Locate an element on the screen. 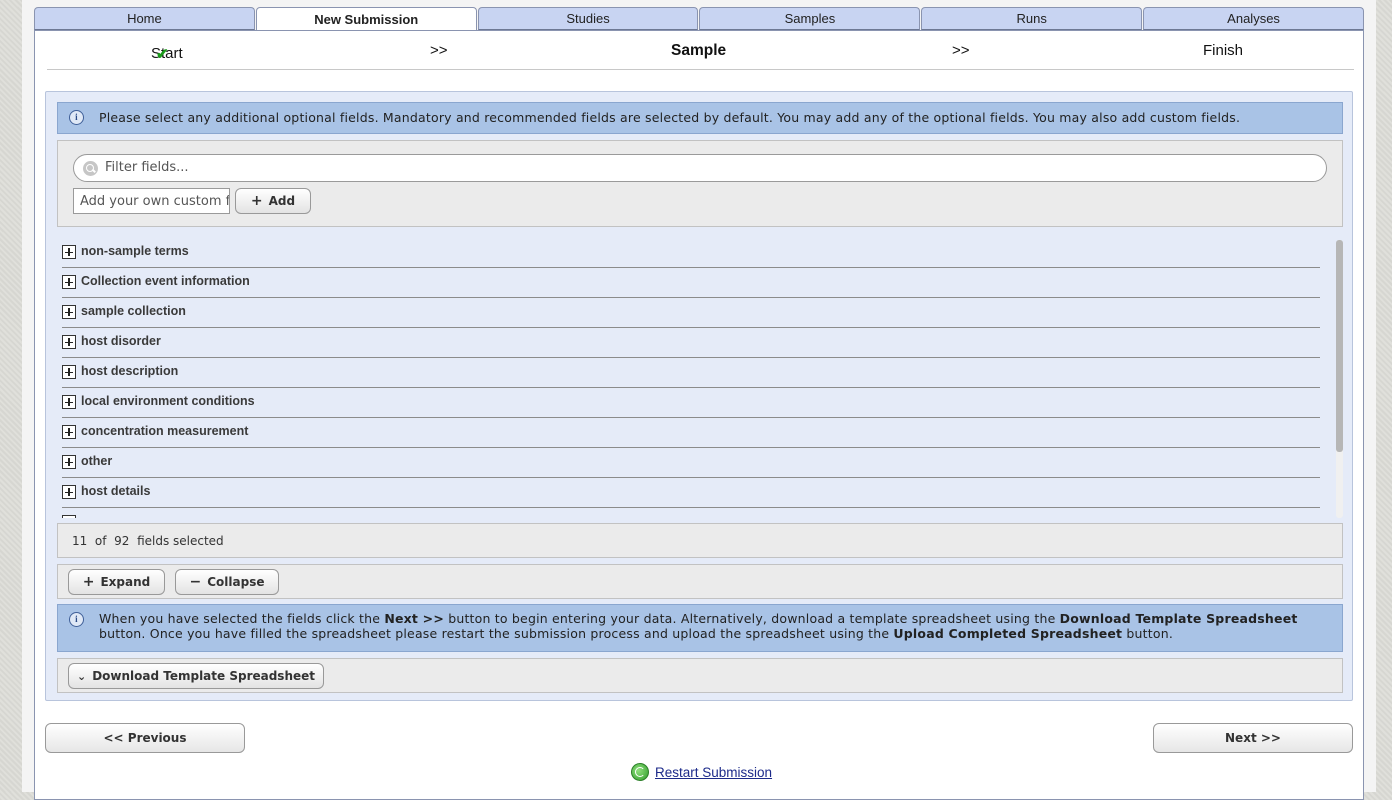  add-button-label: Add is located at coordinates (282, 201).